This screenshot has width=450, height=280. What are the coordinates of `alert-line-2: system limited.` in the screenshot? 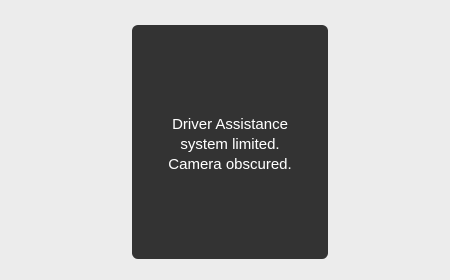 It's located at (230, 144).